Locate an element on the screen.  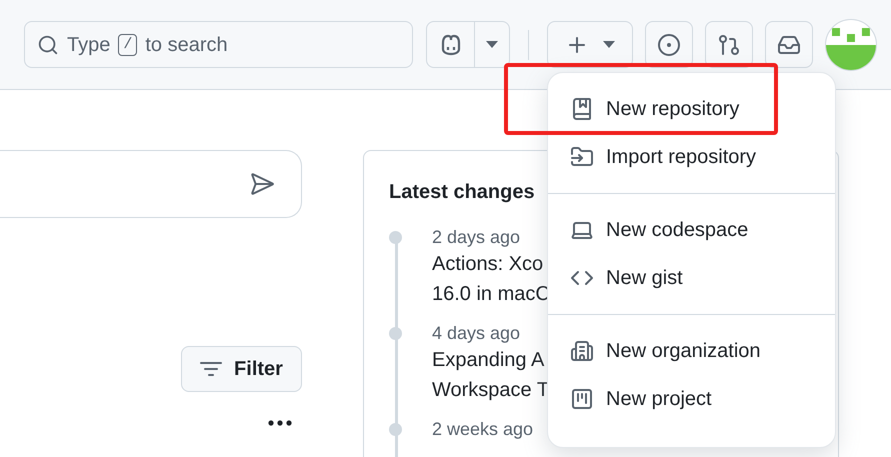
more-options-button is located at coordinates (280, 423).